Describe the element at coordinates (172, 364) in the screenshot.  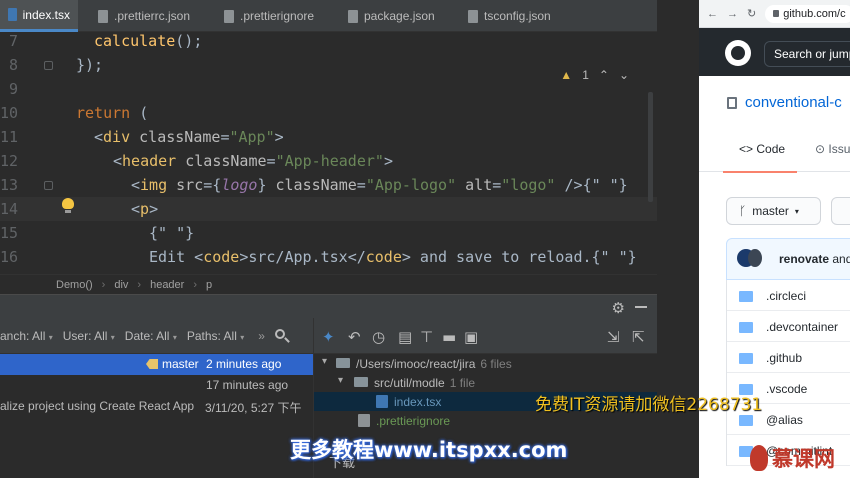
I see `branch-label: master` at that location.